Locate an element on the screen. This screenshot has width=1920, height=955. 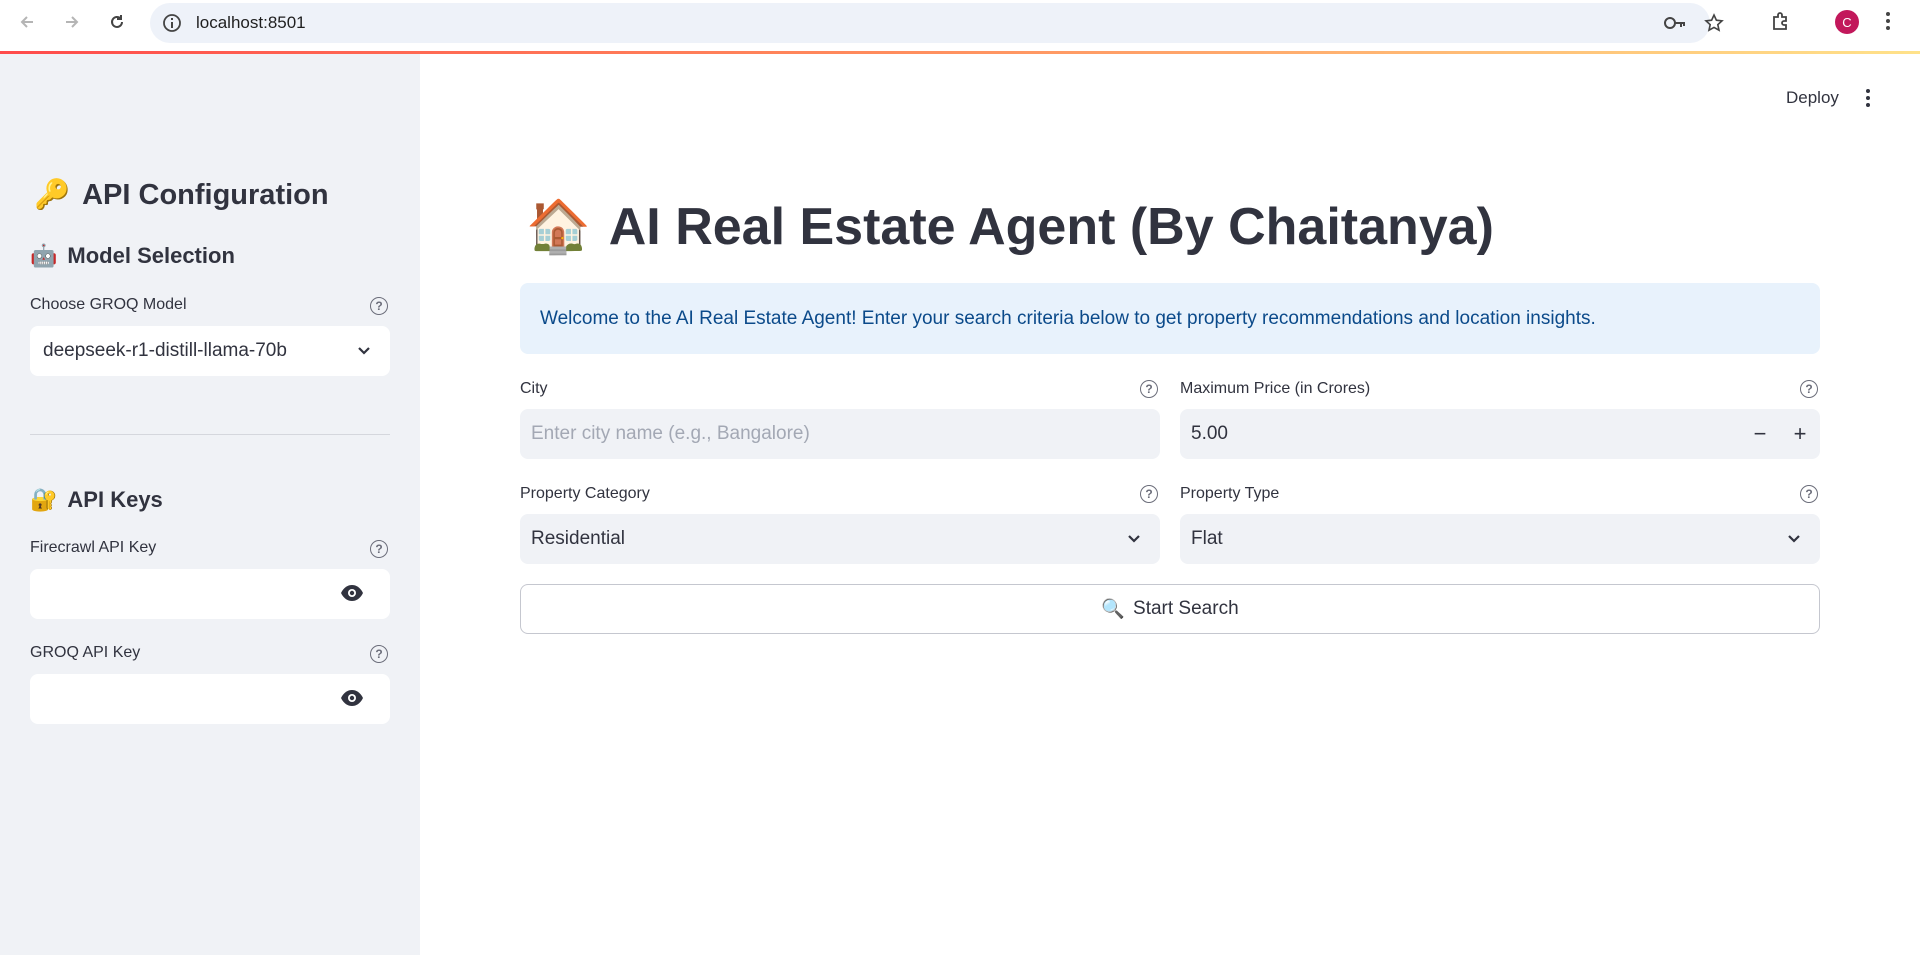
forward-arrow-icon is located at coordinates (72, 22).